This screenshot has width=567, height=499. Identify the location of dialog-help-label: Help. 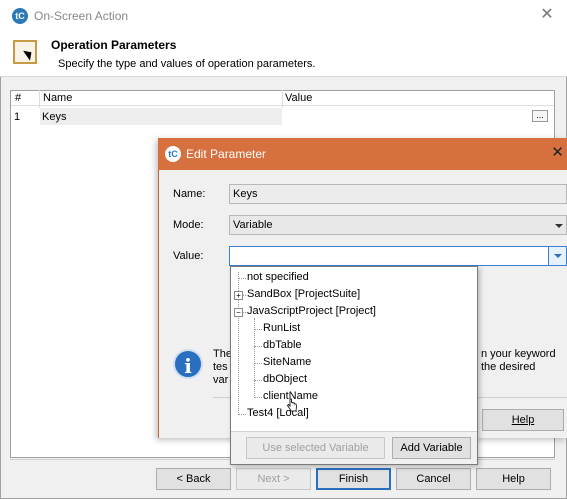
(523, 420).